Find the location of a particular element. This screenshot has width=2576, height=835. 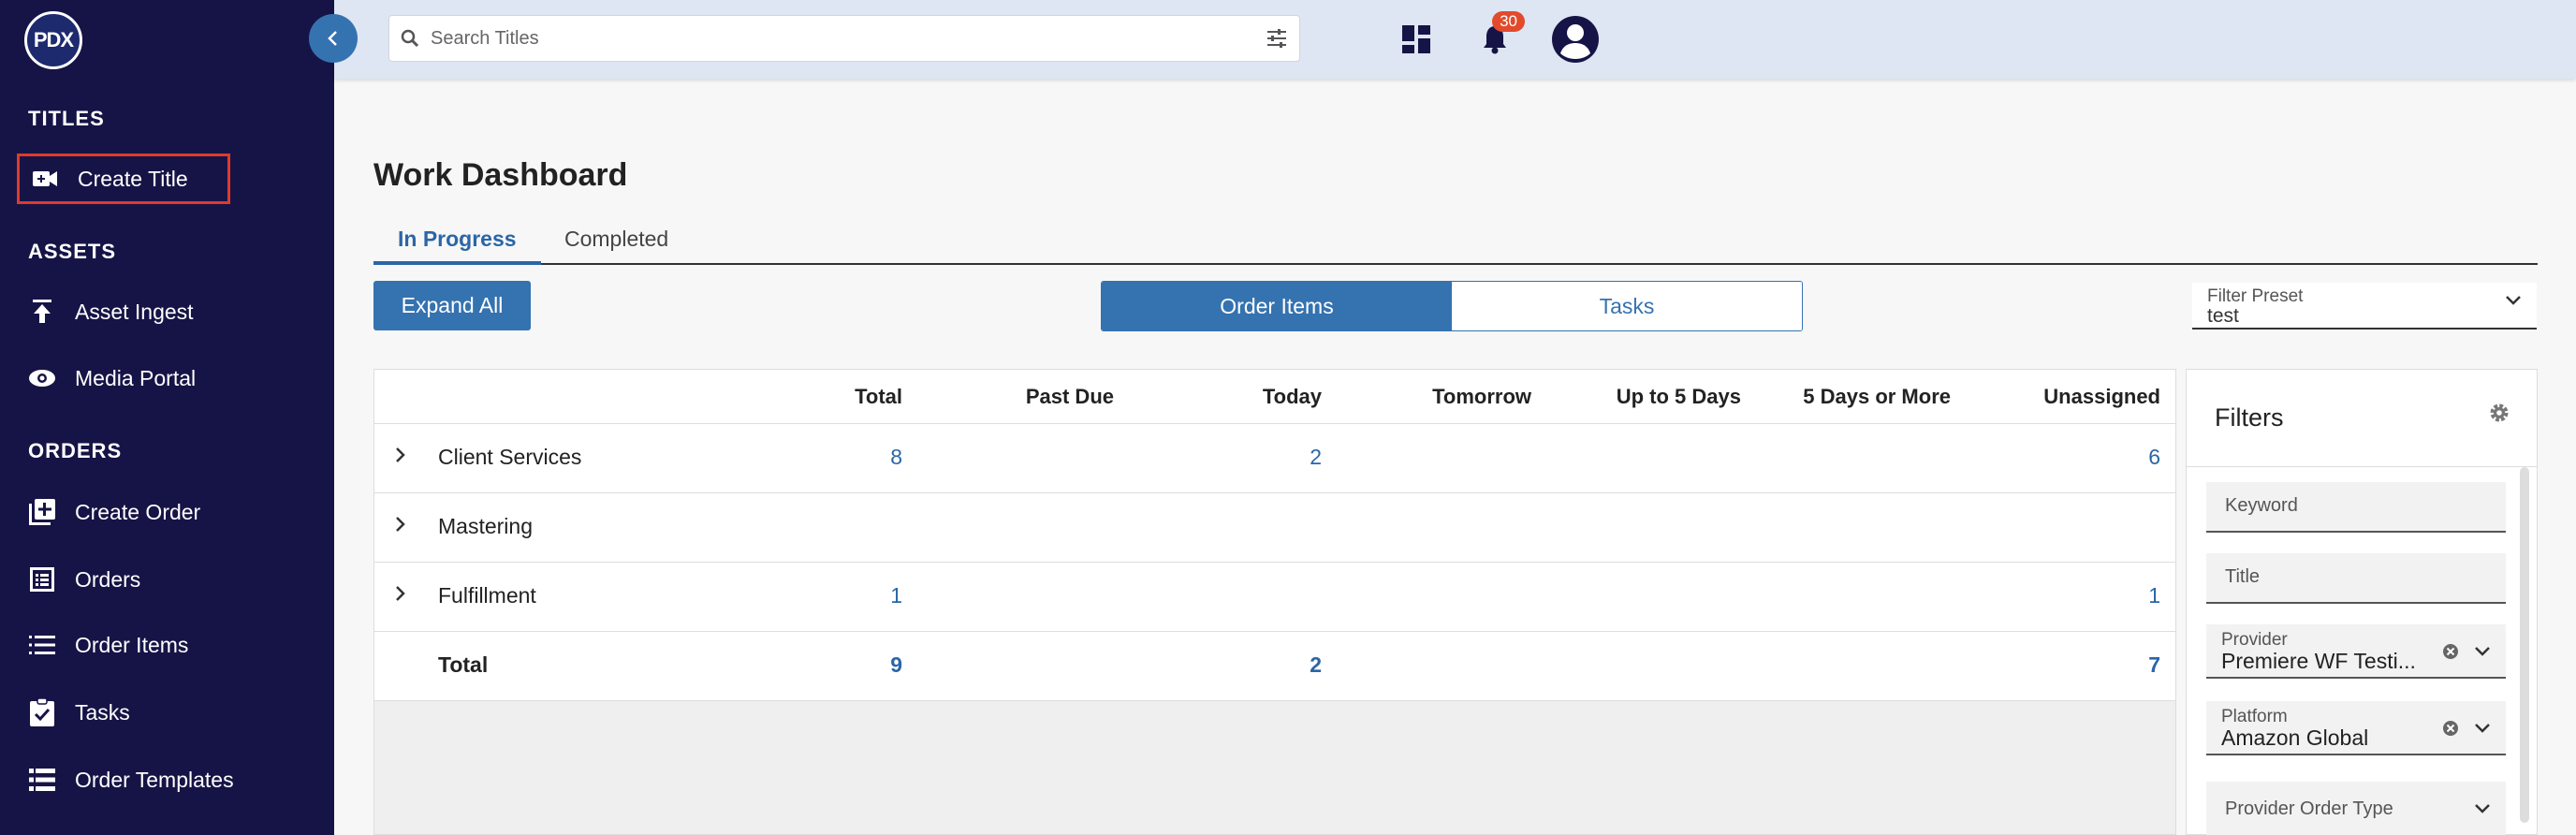

upload-icon is located at coordinates (42, 312).